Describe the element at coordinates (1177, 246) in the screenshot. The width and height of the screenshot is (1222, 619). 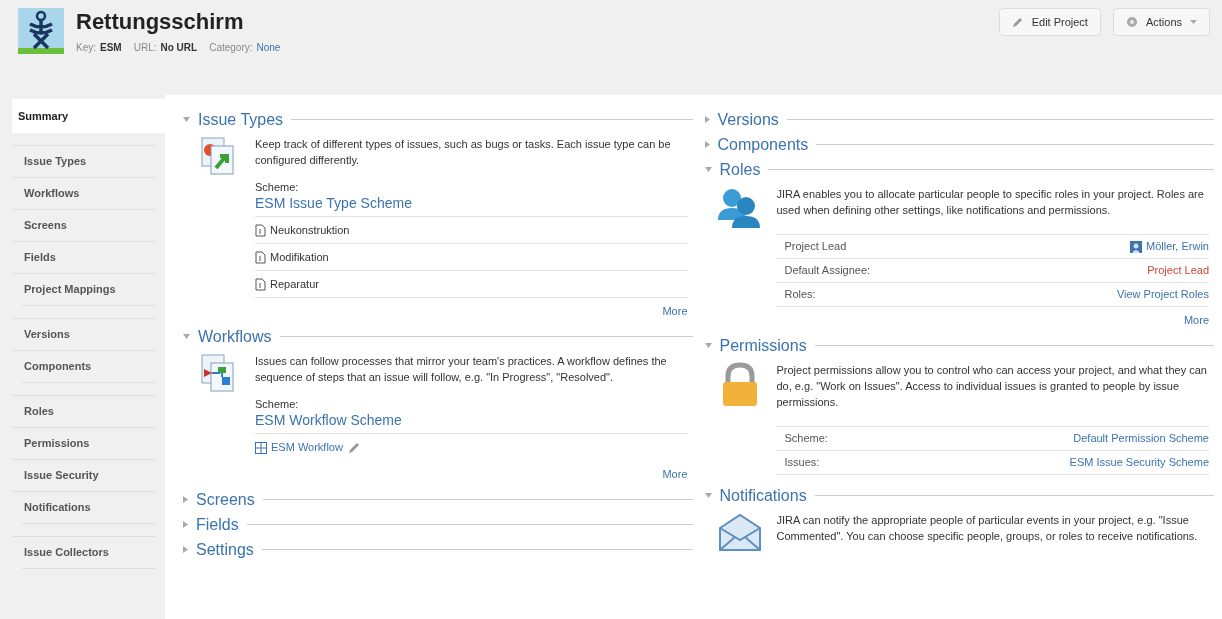
I see `user-link: Möller, Erwin` at that location.